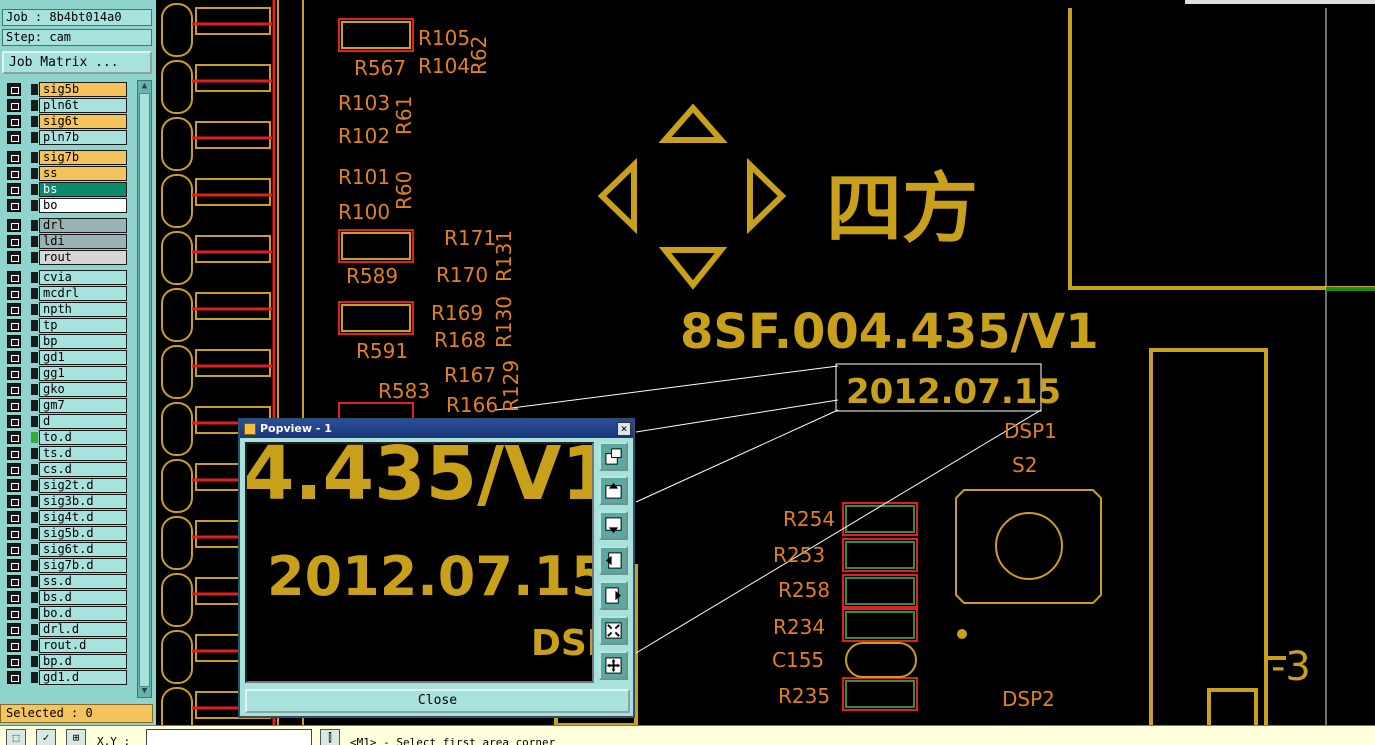  What do you see at coordinates (83, 437) in the screenshot?
I see `layer-name: to.d` at bounding box center [83, 437].